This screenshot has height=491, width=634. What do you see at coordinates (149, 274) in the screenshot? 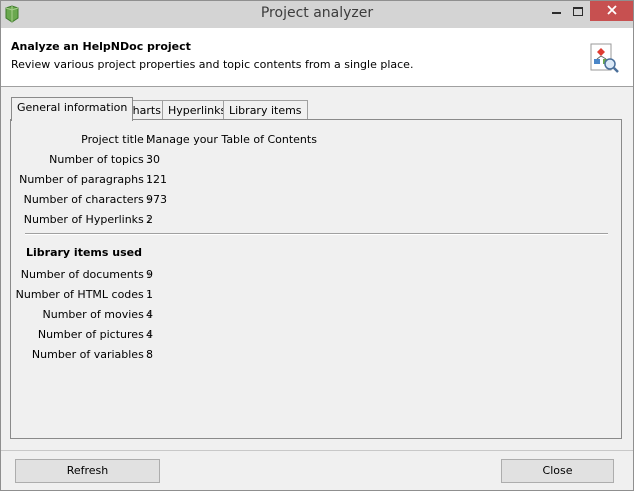
I see `documents-value: 9` at bounding box center [149, 274].